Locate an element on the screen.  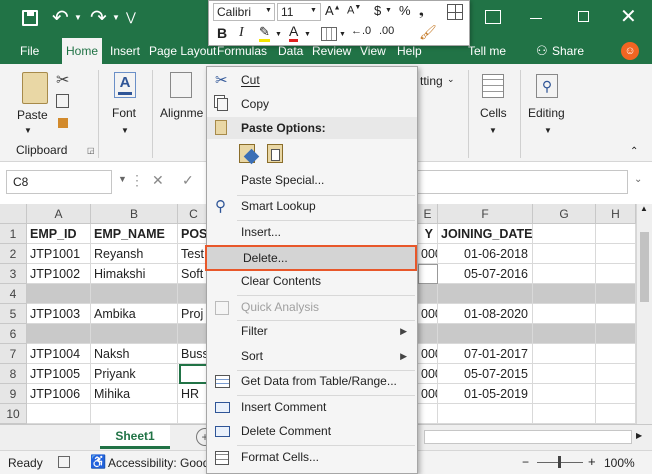
undo-dropdown-icon: ▼ is located at coordinates (78, 17).